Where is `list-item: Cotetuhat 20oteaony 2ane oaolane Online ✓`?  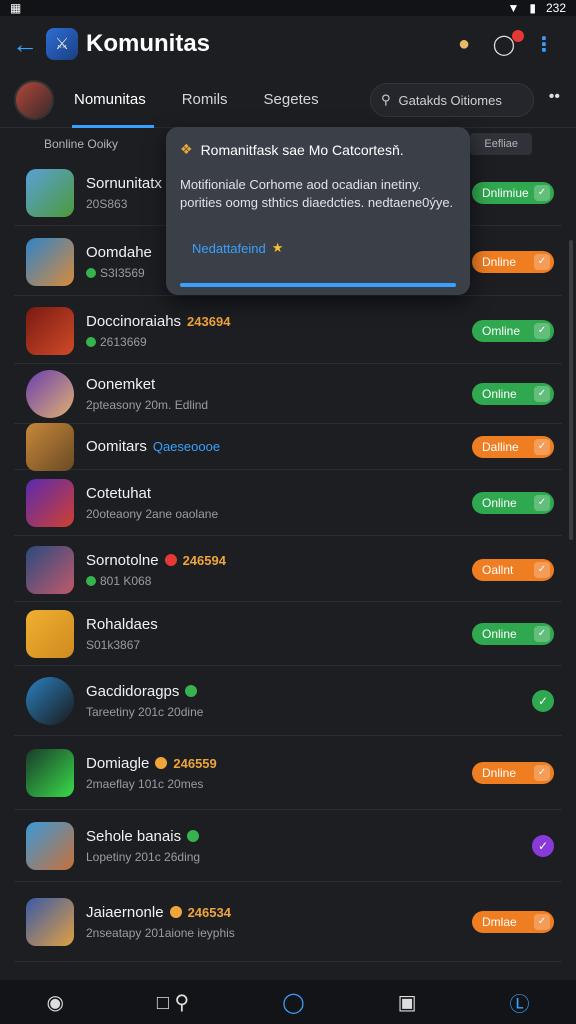
list-item: Cotetuhat 20oteaony 2ane oaolane Online ✓ is located at coordinates (288, 503).